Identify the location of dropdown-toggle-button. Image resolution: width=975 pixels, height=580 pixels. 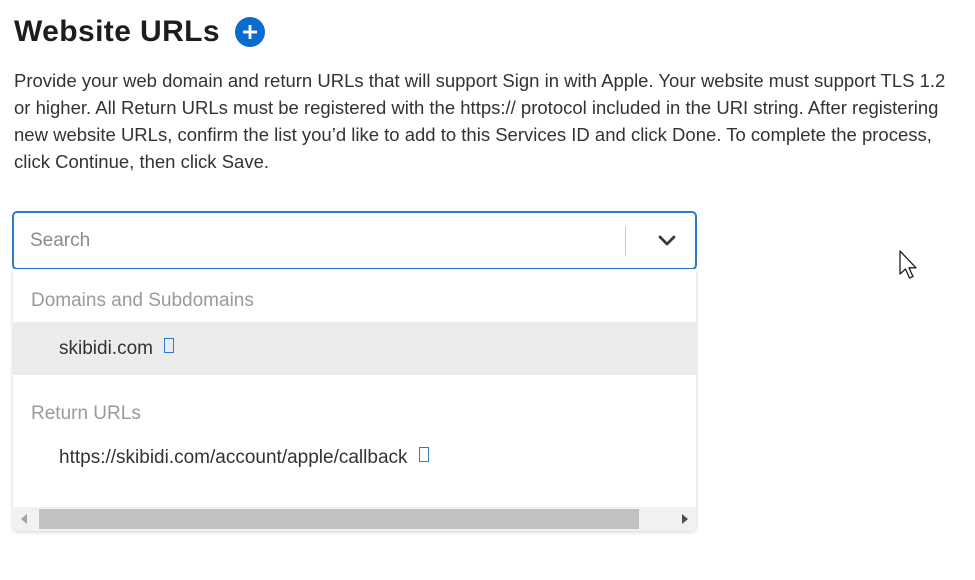
(666, 240).